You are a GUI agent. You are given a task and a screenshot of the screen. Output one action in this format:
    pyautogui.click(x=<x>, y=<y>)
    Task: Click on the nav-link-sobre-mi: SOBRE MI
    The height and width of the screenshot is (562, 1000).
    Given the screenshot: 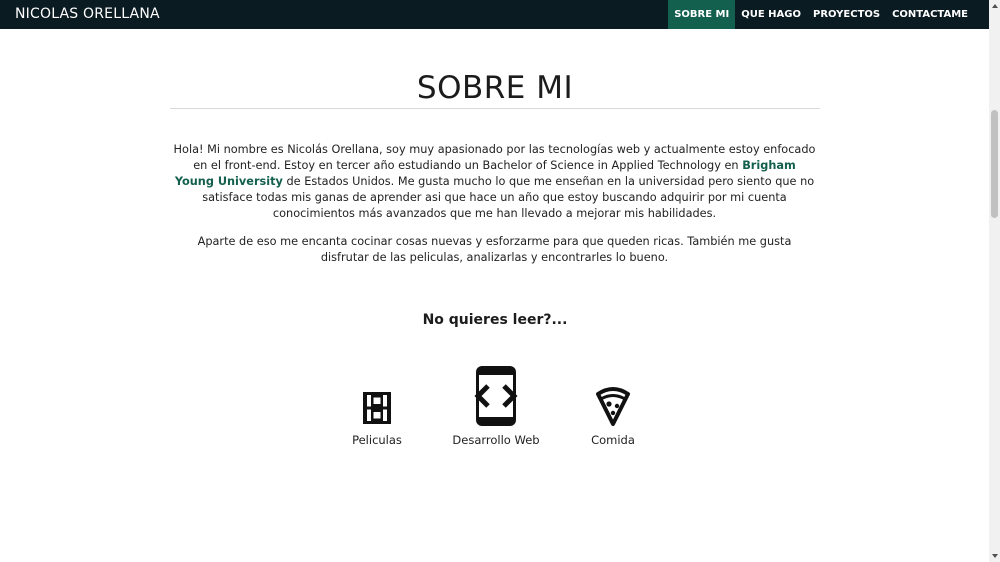 What is the action you would take?
    pyautogui.click(x=702, y=14)
    